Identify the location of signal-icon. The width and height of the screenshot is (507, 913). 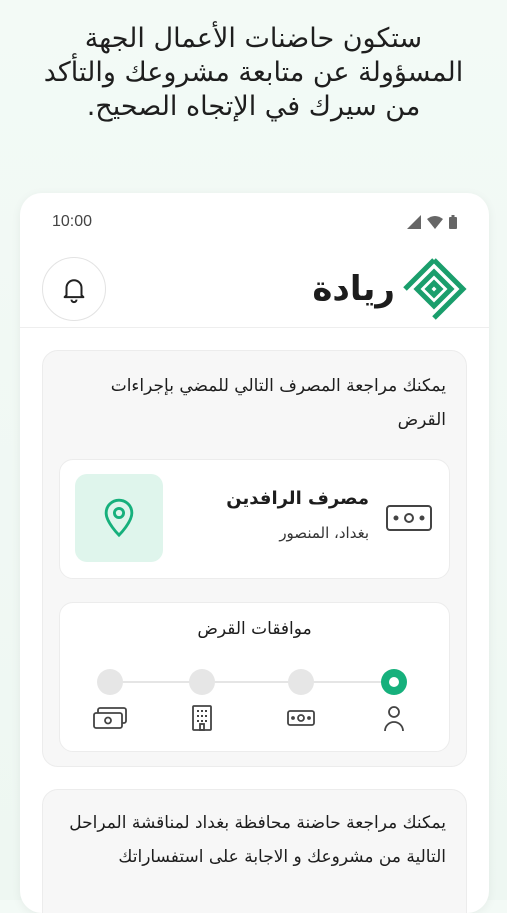
(414, 222).